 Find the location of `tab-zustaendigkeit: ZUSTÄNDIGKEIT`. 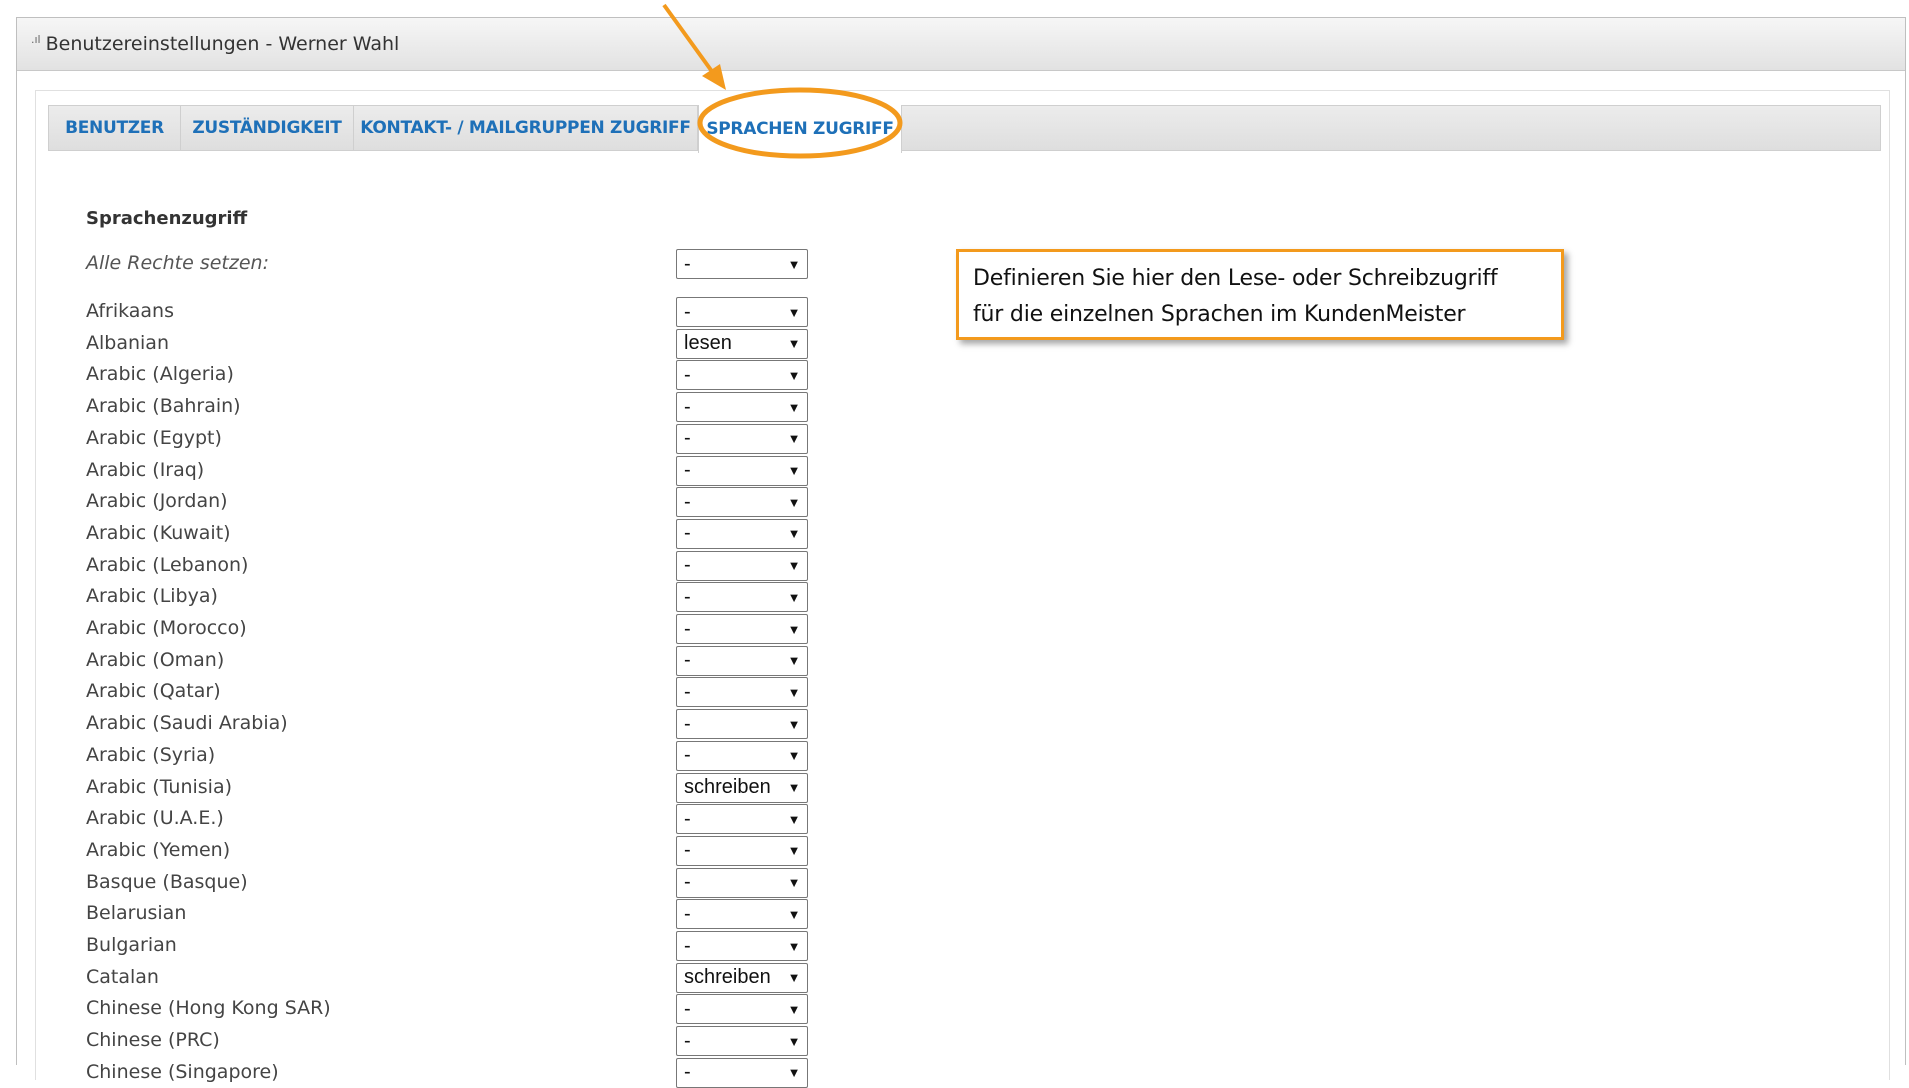

tab-zustaendigkeit: ZUSTÄNDIGKEIT is located at coordinates (267, 128).